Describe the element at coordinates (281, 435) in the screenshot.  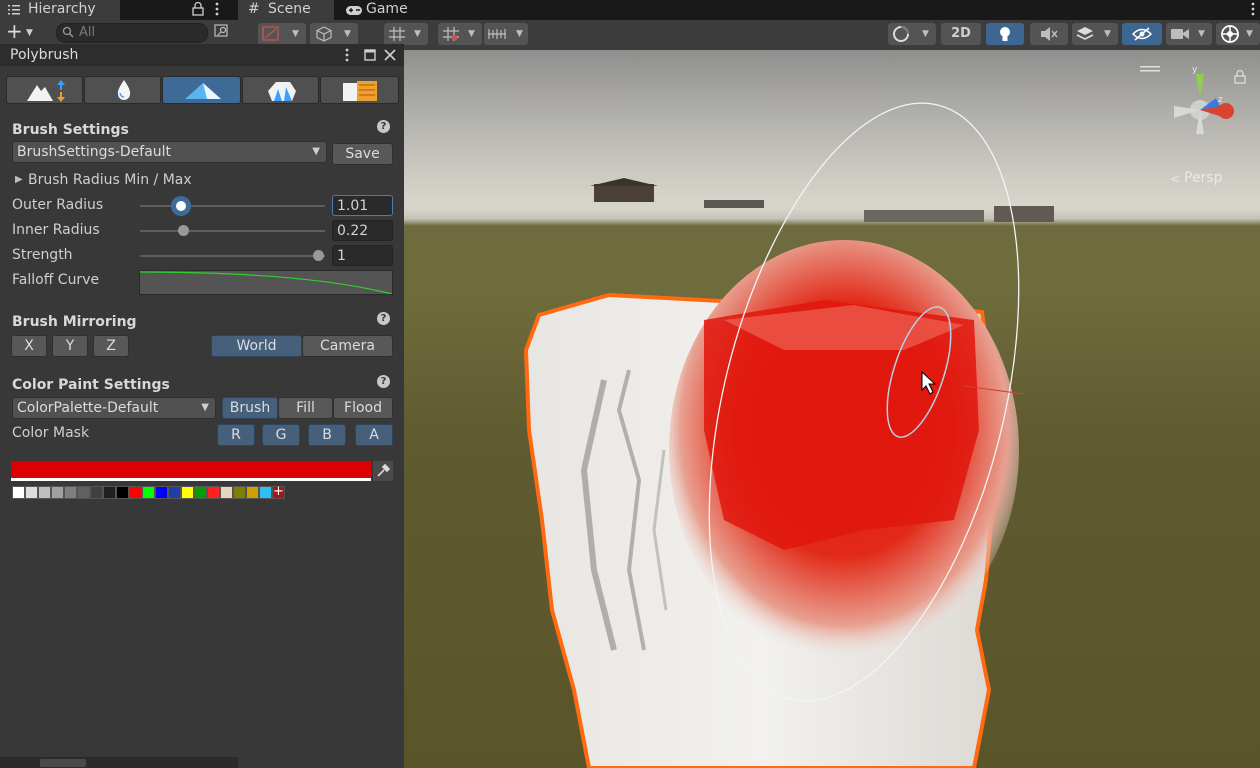
I see `mask-g-toggle: G` at that location.